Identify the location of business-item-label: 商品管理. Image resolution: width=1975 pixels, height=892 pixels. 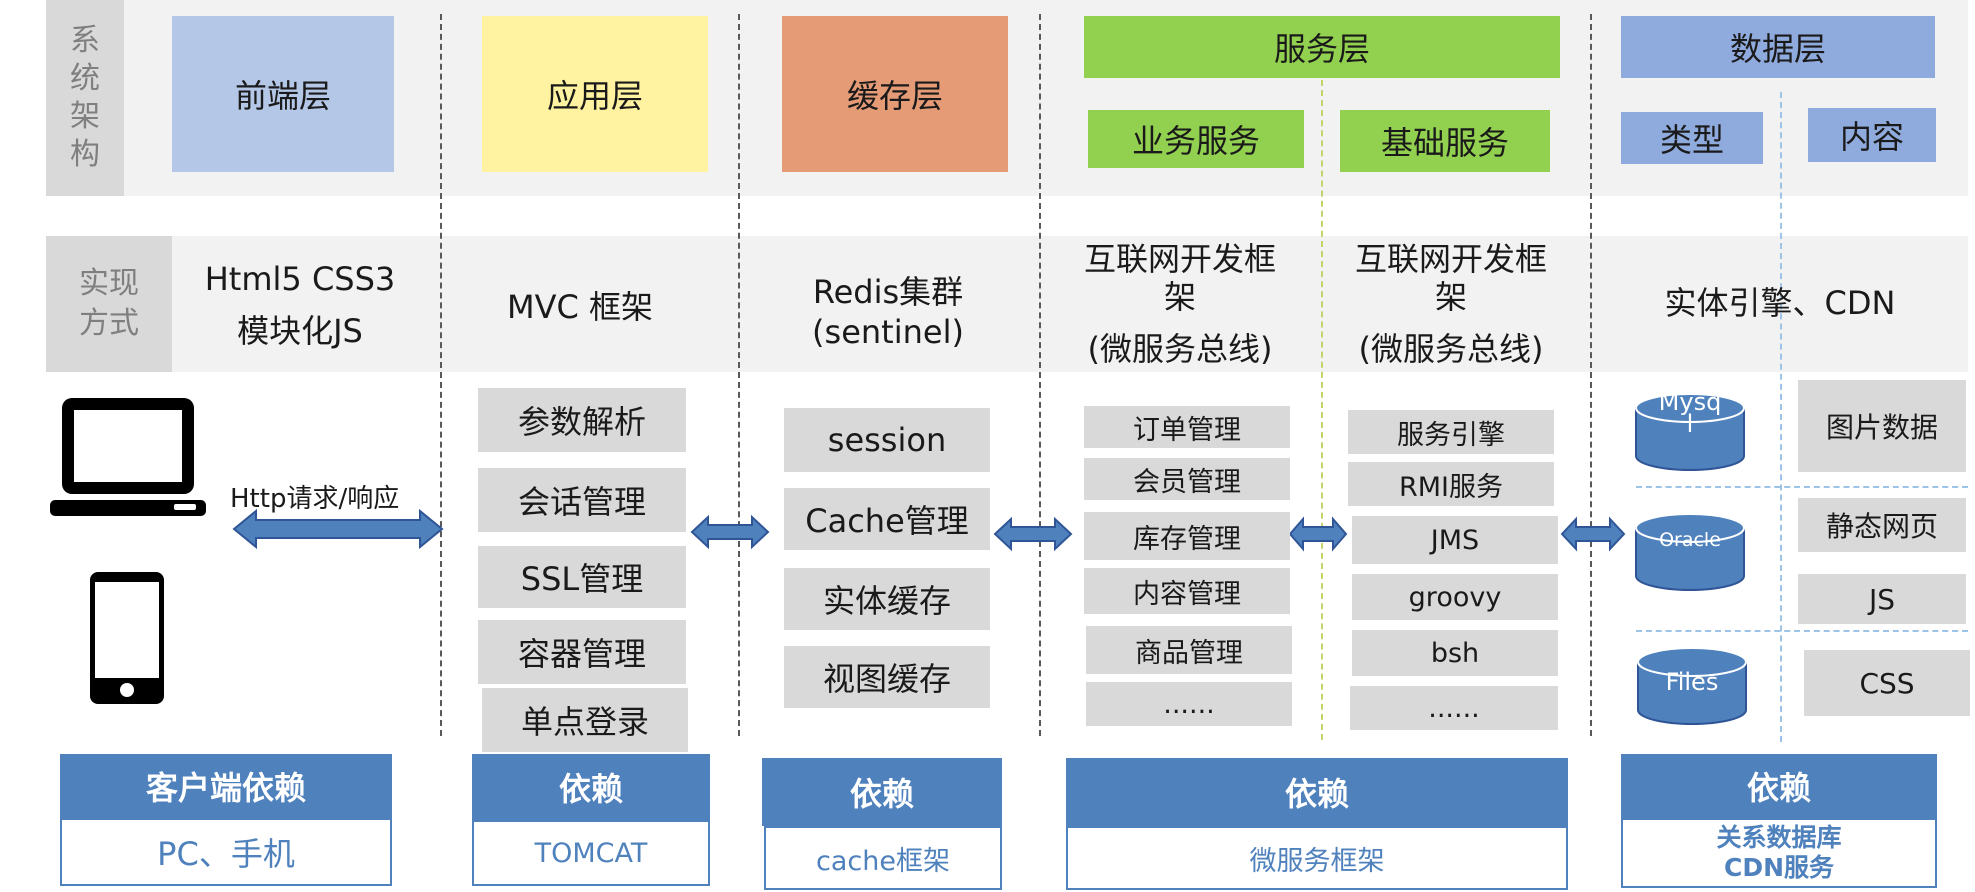
(1189, 653).